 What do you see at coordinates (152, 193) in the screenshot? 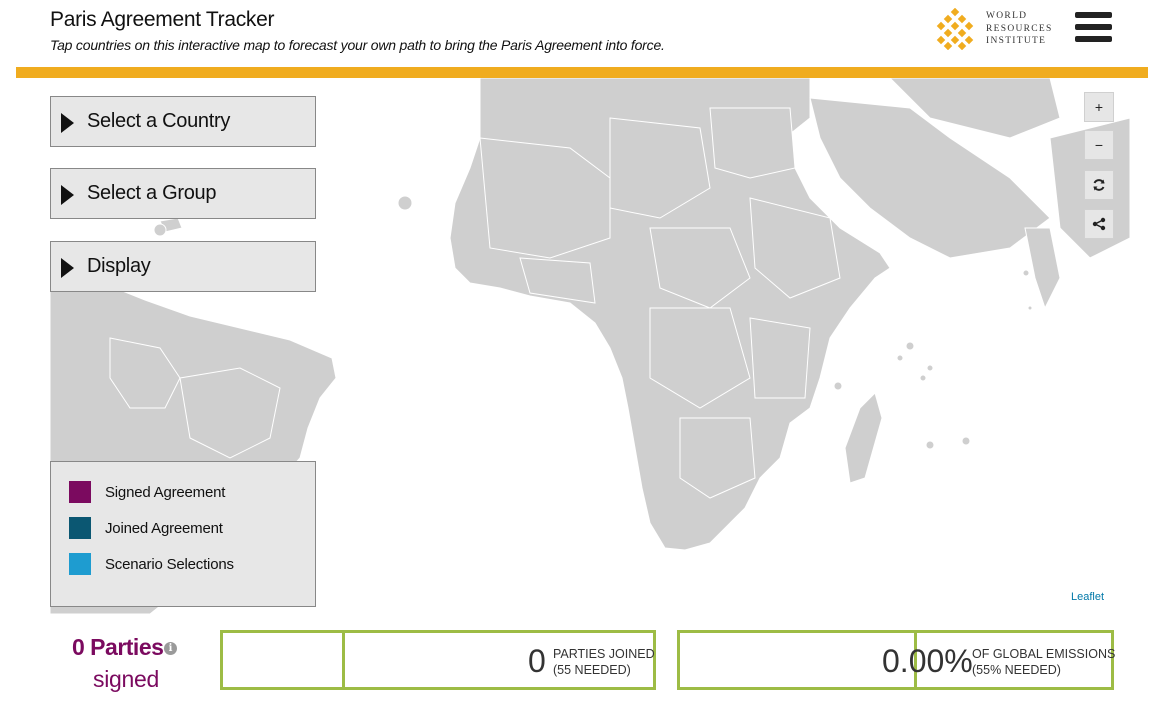
I see `select-group-label: Select a Group` at bounding box center [152, 193].